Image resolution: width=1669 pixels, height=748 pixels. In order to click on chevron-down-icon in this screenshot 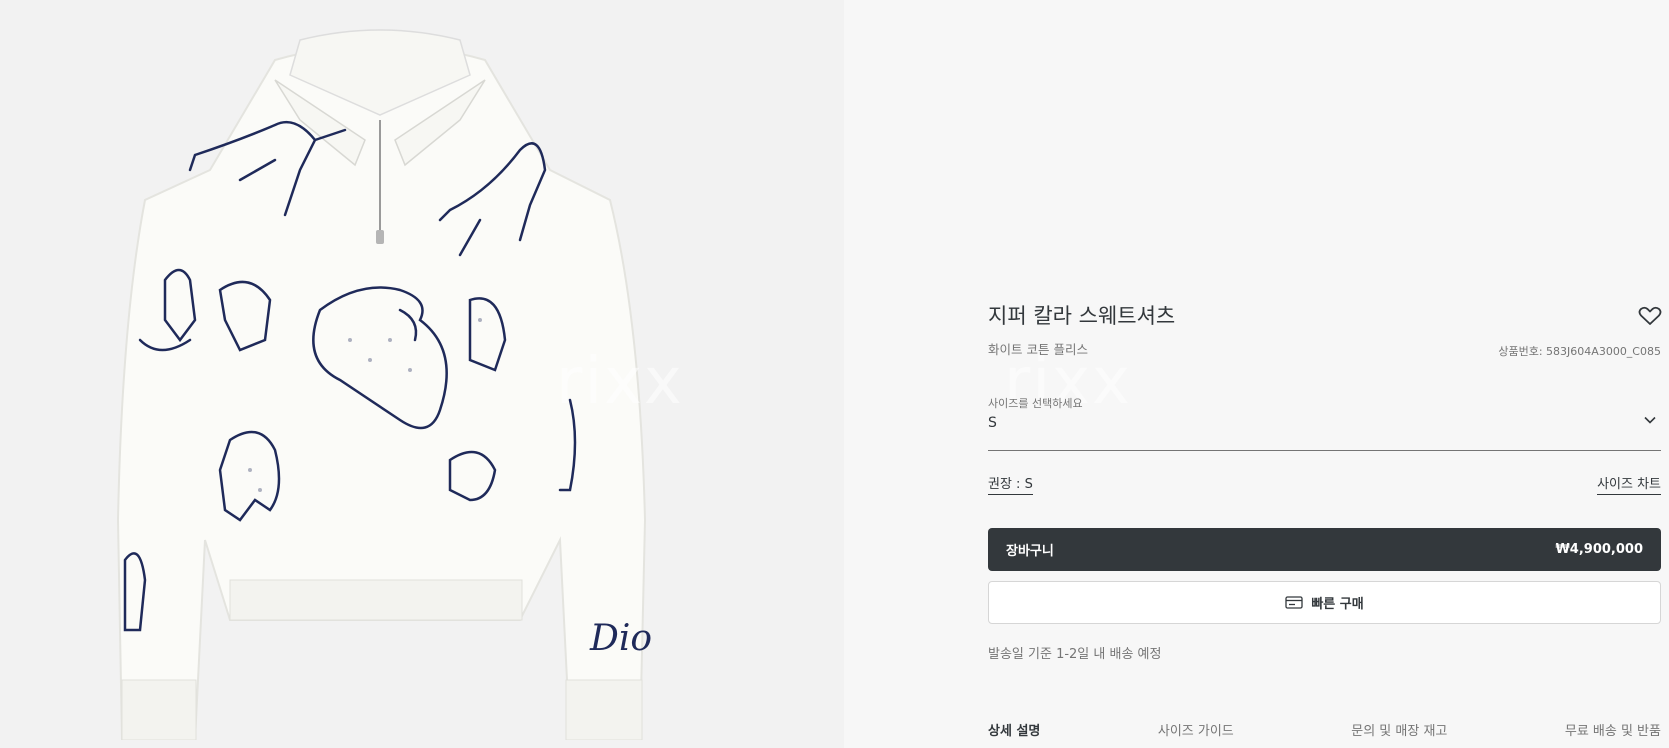, I will do `click(1650, 420)`.